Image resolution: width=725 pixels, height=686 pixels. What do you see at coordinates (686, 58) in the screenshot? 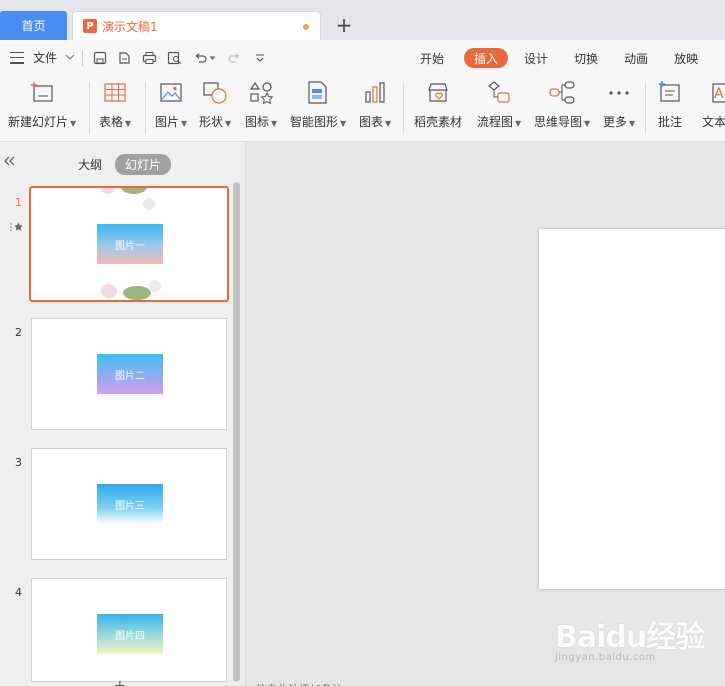
I see `tab-slideshow: 放映` at bounding box center [686, 58].